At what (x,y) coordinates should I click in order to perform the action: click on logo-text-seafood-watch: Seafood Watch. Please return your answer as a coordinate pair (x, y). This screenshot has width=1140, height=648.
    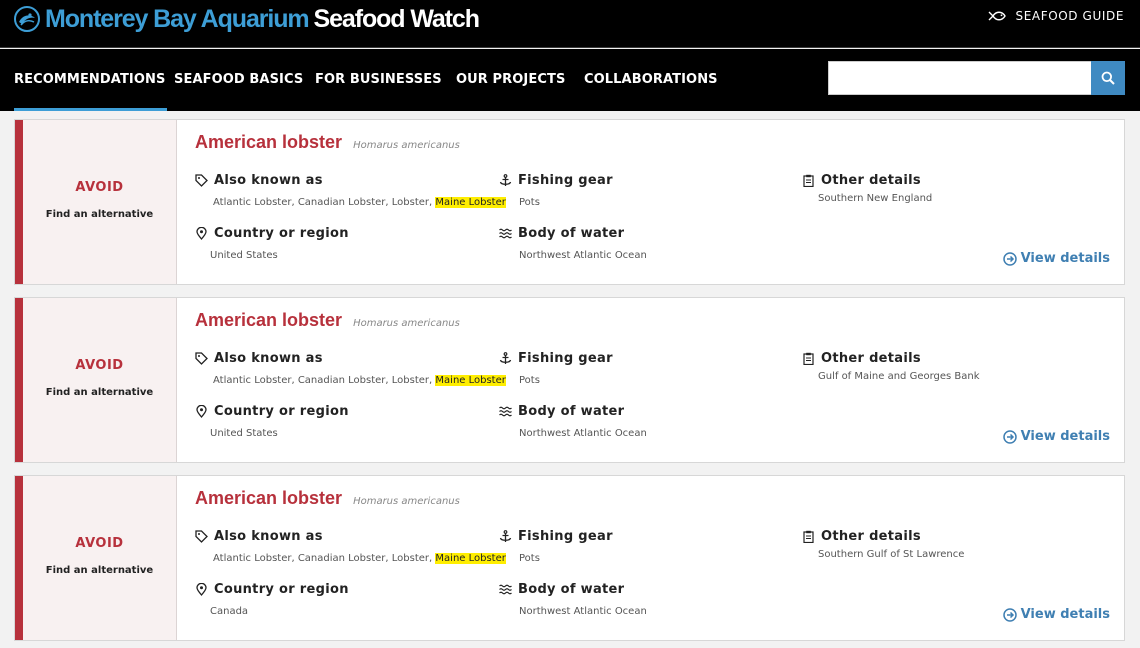
    Looking at the image, I should click on (396, 18).